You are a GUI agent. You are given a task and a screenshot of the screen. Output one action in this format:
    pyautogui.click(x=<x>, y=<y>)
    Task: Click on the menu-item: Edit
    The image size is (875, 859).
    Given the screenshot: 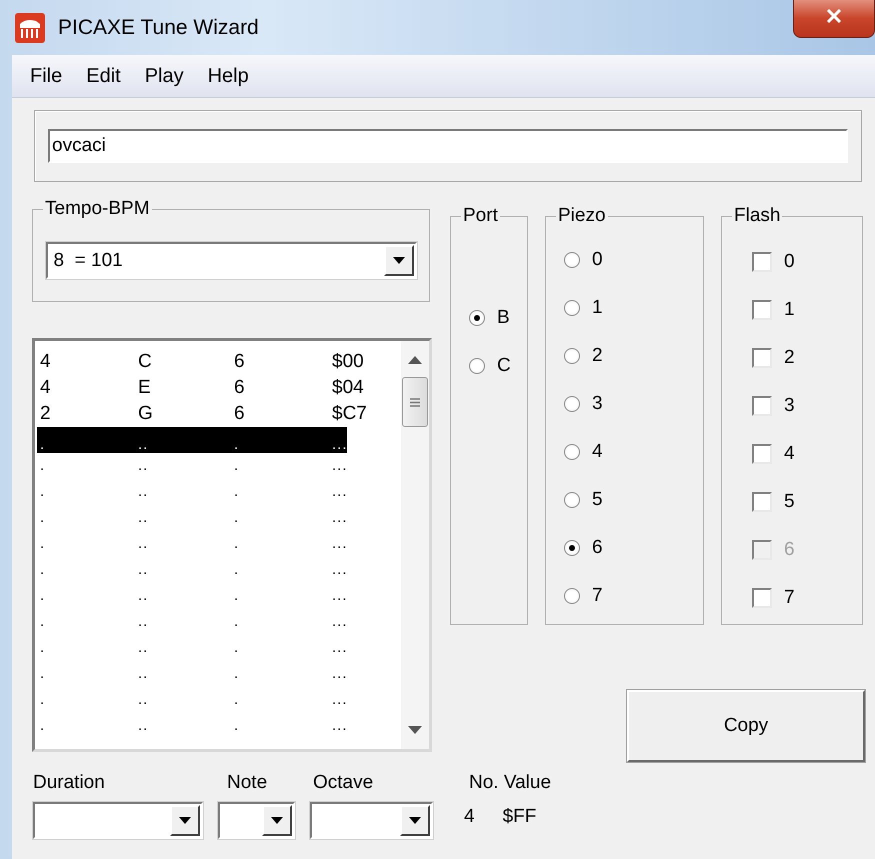 What is the action you would take?
    pyautogui.click(x=103, y=76)
    